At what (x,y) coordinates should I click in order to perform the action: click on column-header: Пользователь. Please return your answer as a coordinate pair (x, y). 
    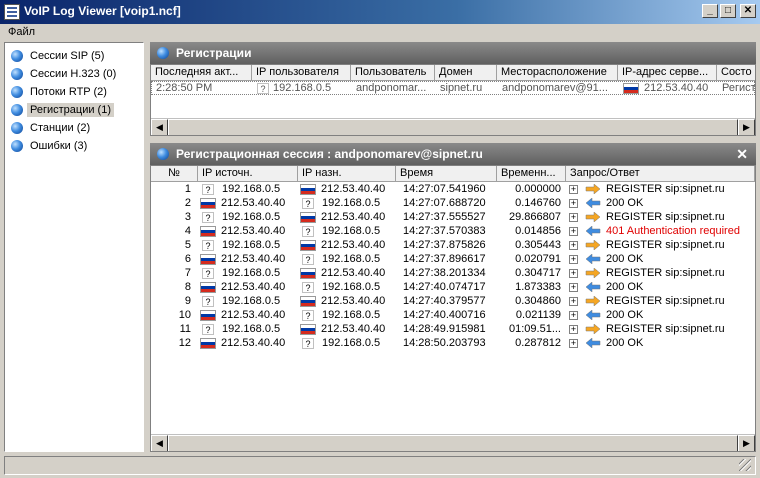
    Looking at the image, I should click on (393, 73).